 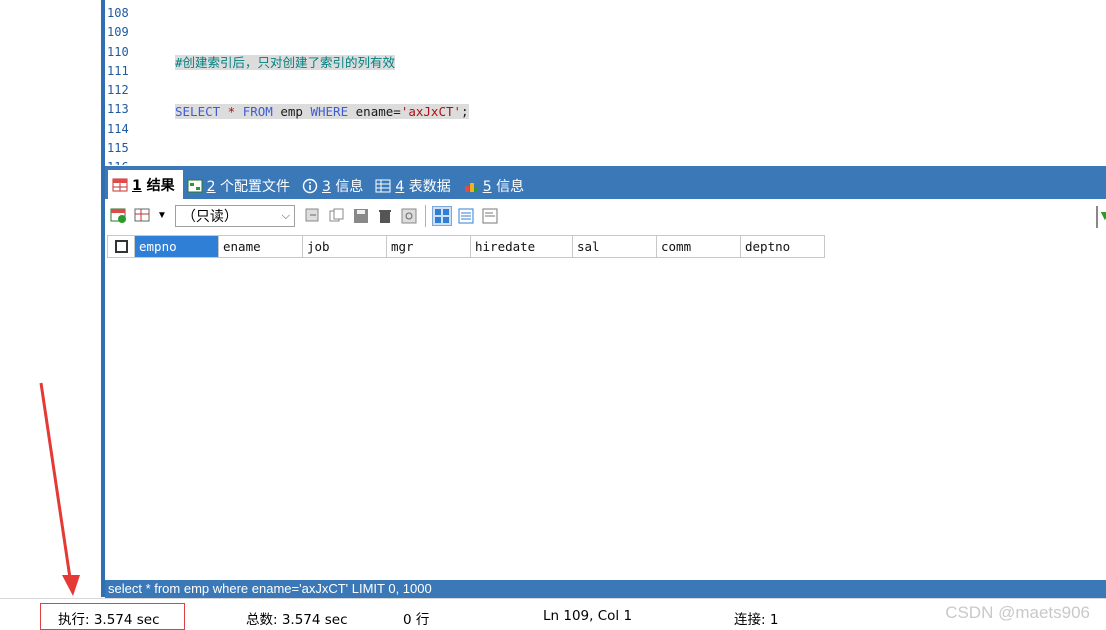 What do you see at coordinates (615, 246) in the screenshot?
I see `column-header-sal: sal` at bounding box center [615, 246].